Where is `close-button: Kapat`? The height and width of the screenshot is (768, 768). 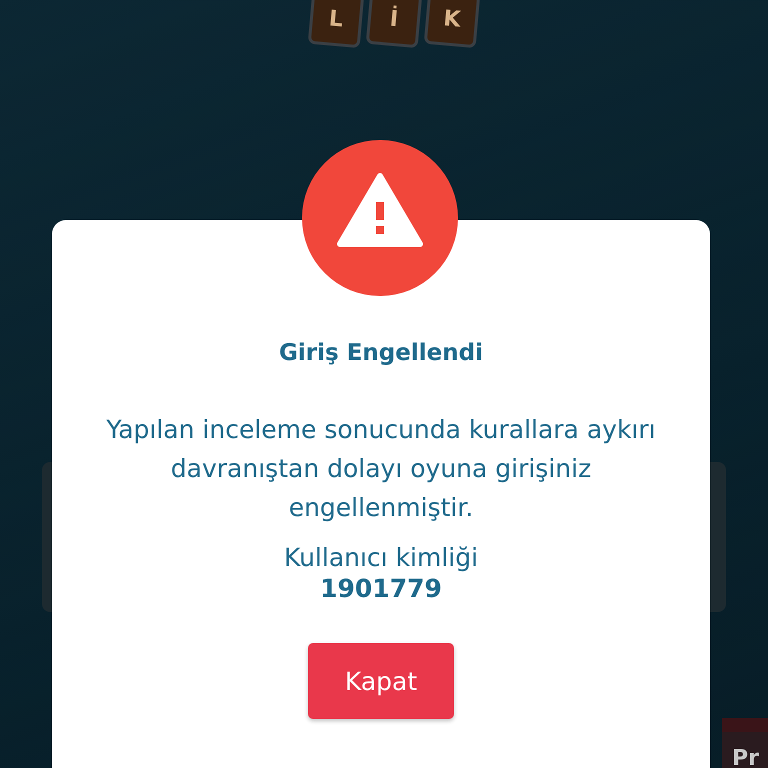 close-button: Kapat is located at coordinates (381, 681).